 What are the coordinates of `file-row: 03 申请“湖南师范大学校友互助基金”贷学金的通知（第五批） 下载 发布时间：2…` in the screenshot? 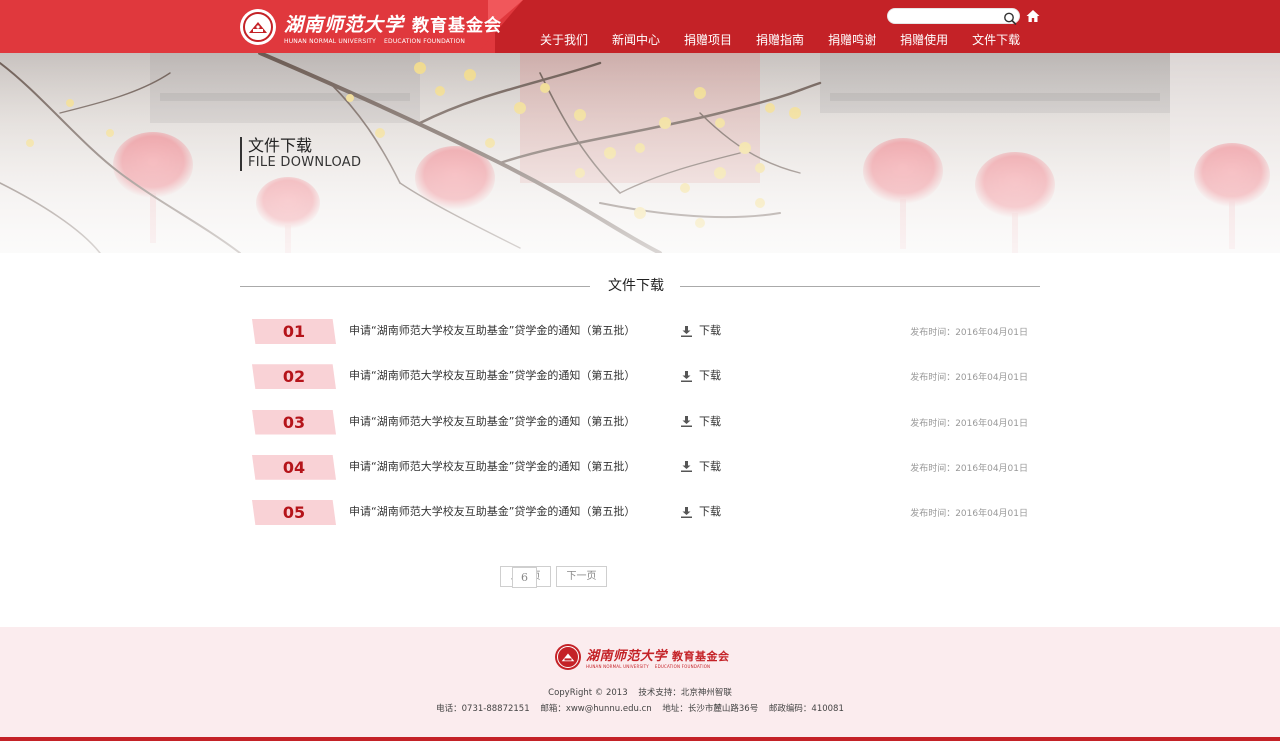 It's located at (640, 431).